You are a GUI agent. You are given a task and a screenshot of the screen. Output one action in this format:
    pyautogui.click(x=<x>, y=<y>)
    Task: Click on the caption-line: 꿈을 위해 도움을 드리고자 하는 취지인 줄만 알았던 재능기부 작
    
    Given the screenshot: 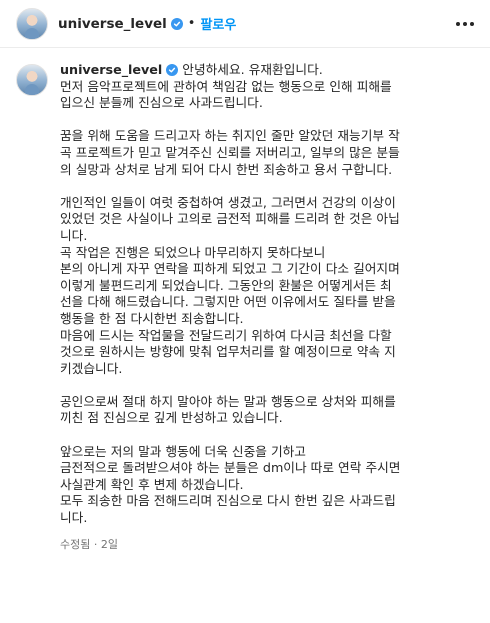 What is the action you would take?
    pyautogui.click(x=230, y=136)
    